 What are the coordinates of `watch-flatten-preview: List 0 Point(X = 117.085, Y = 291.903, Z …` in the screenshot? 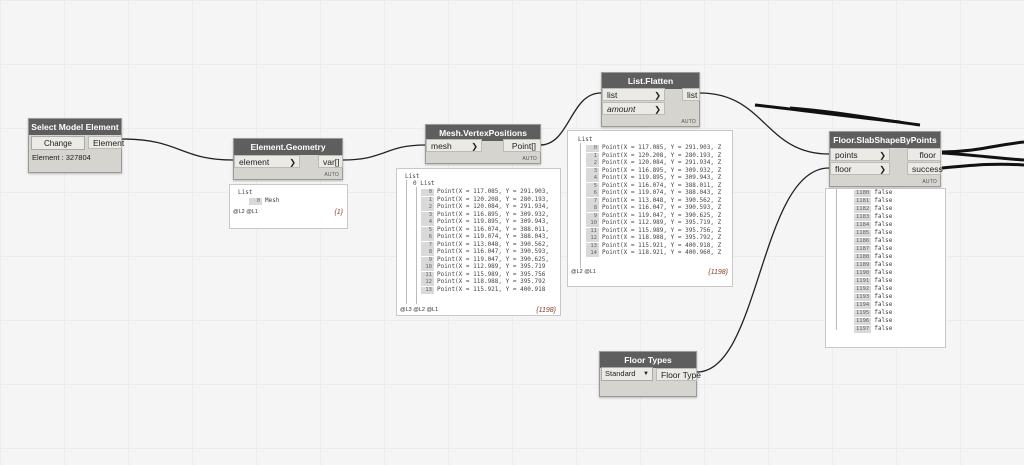 It's located at (650, 208).